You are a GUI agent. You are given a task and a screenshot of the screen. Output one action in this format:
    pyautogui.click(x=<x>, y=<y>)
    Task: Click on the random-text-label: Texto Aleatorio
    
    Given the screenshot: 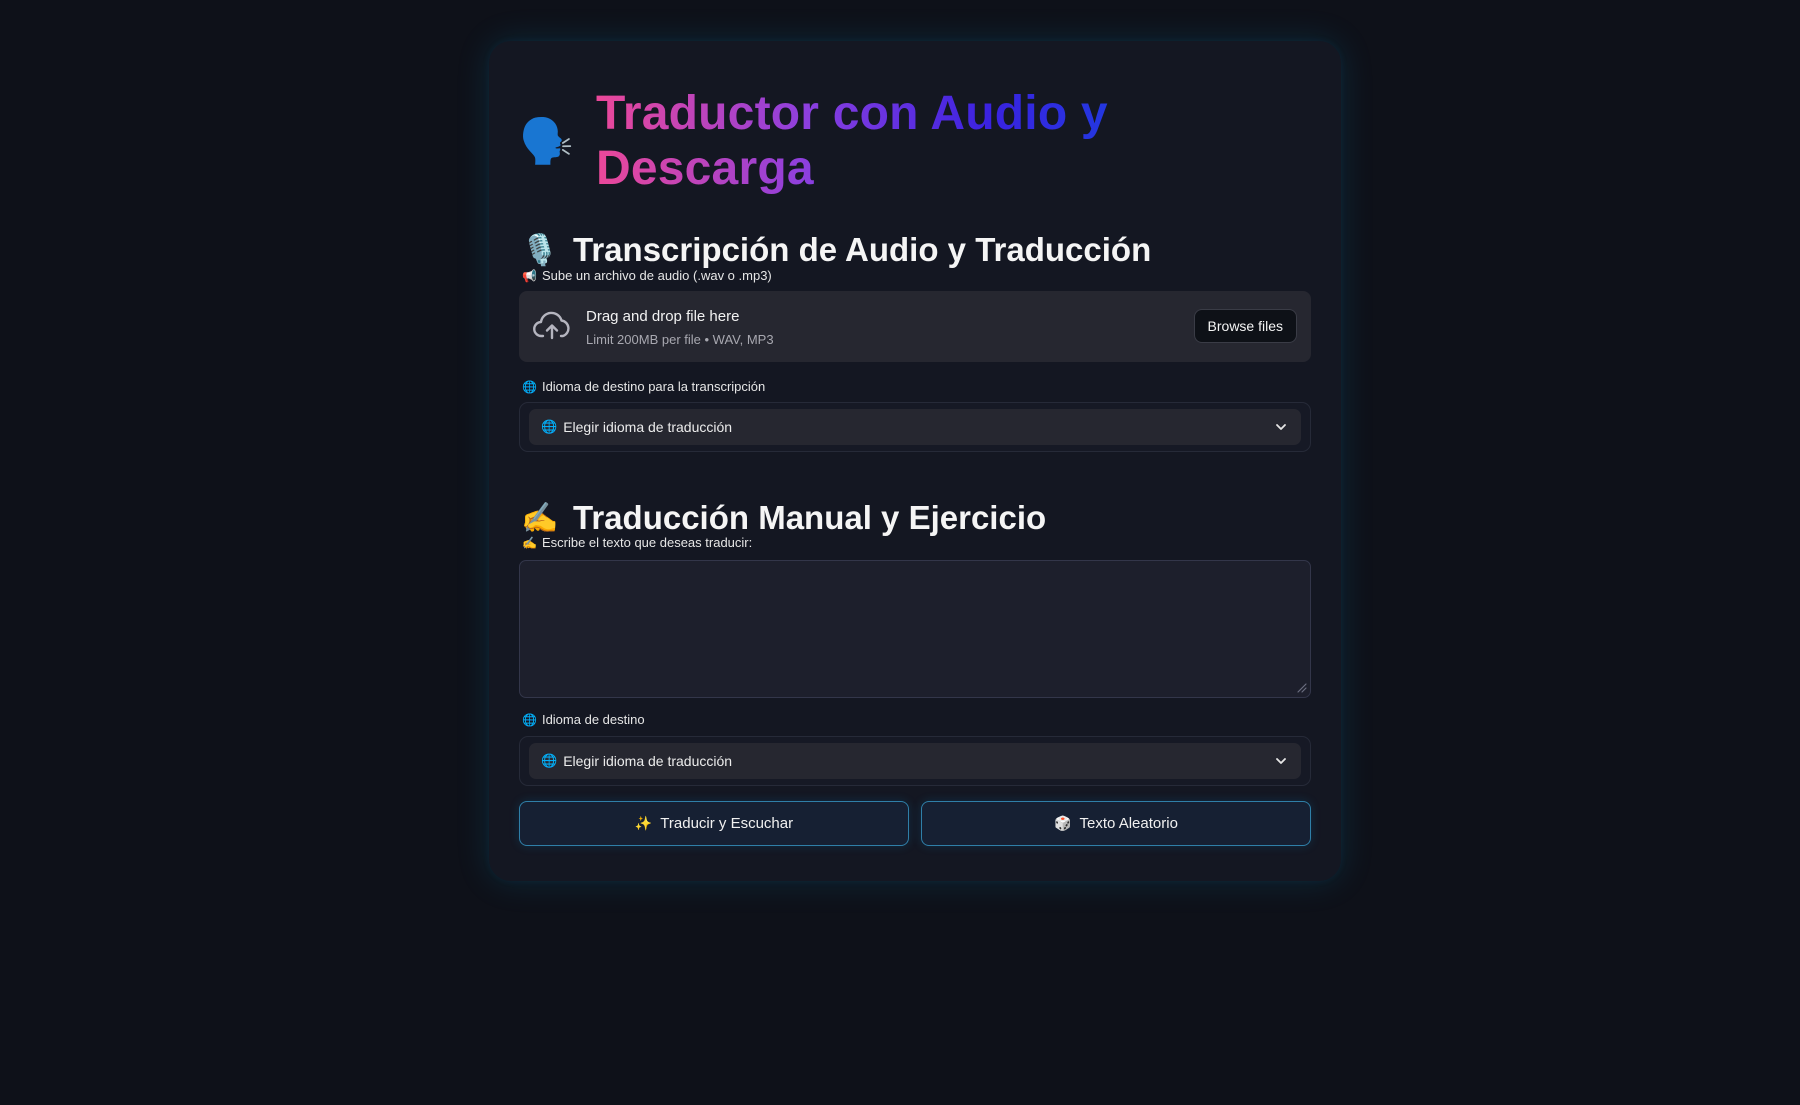 What is the action you would take?
    pyautogui.click(x=1128, y=823)
    